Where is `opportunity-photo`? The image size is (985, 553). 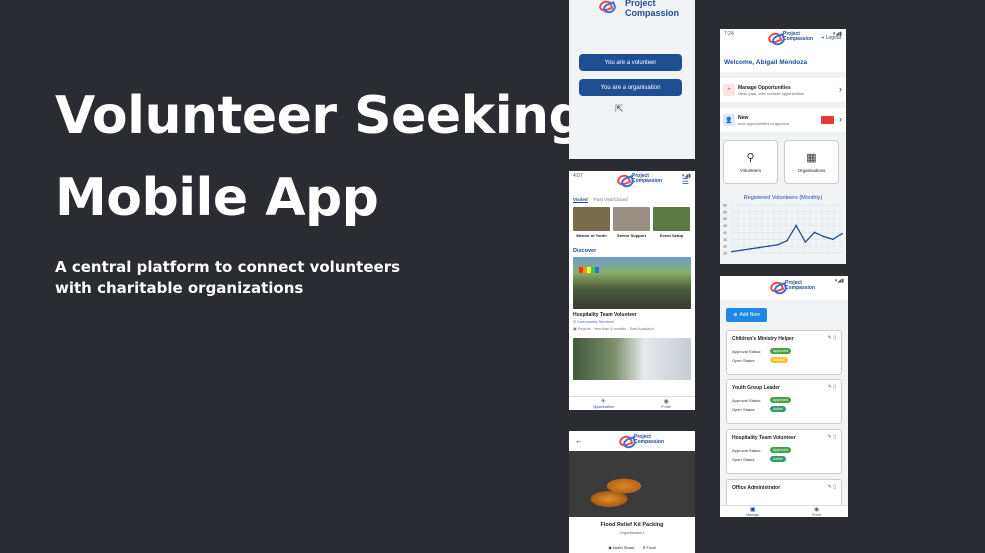 opportunity-photo is located at coordinates (632, 283).